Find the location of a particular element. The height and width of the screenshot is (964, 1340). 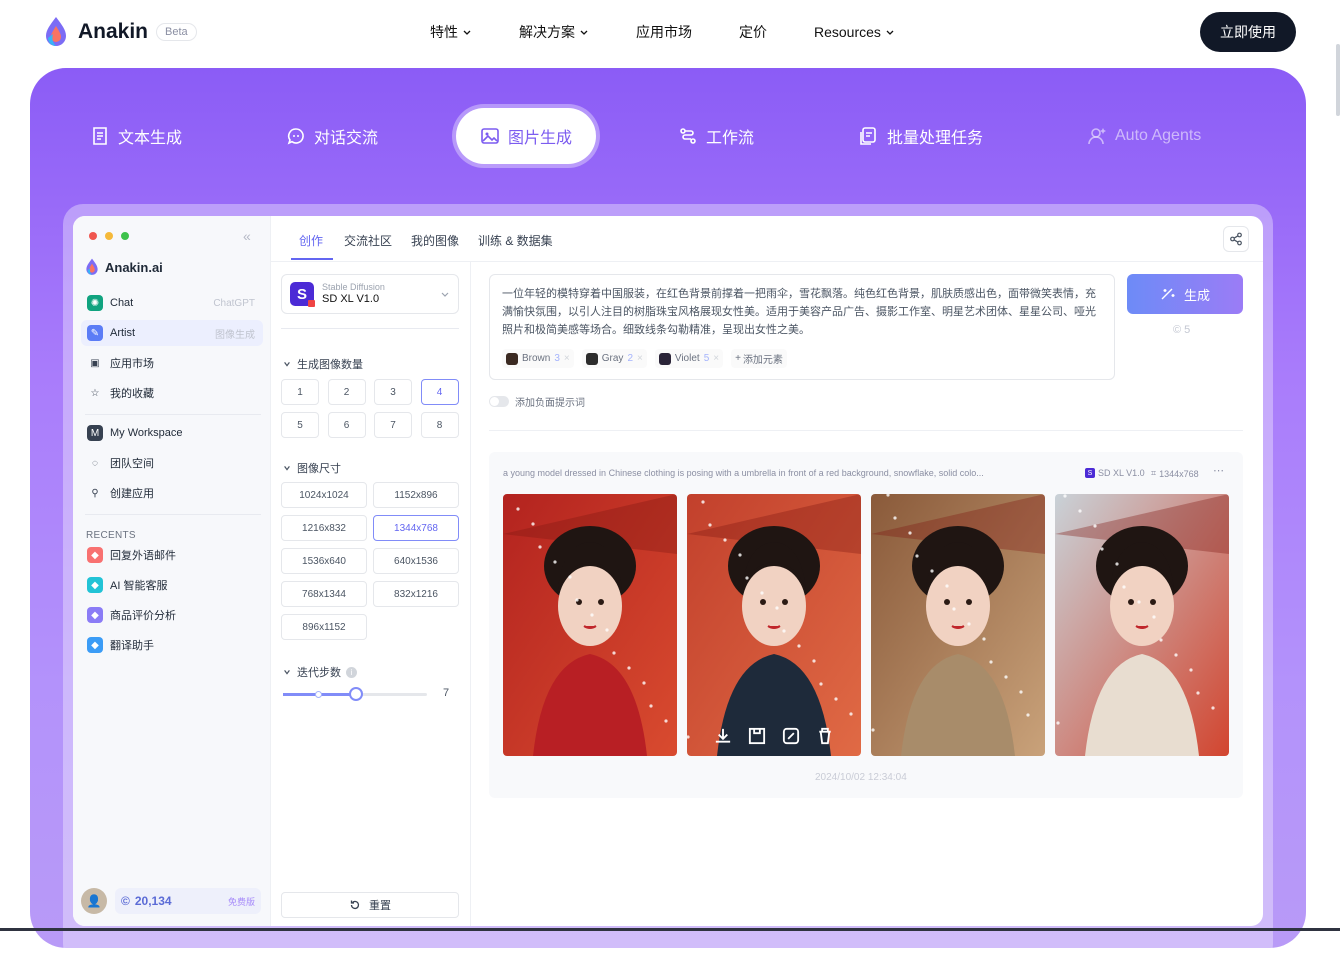

nav-menu-item: 应用市场 is located at coordinates (664, 32).